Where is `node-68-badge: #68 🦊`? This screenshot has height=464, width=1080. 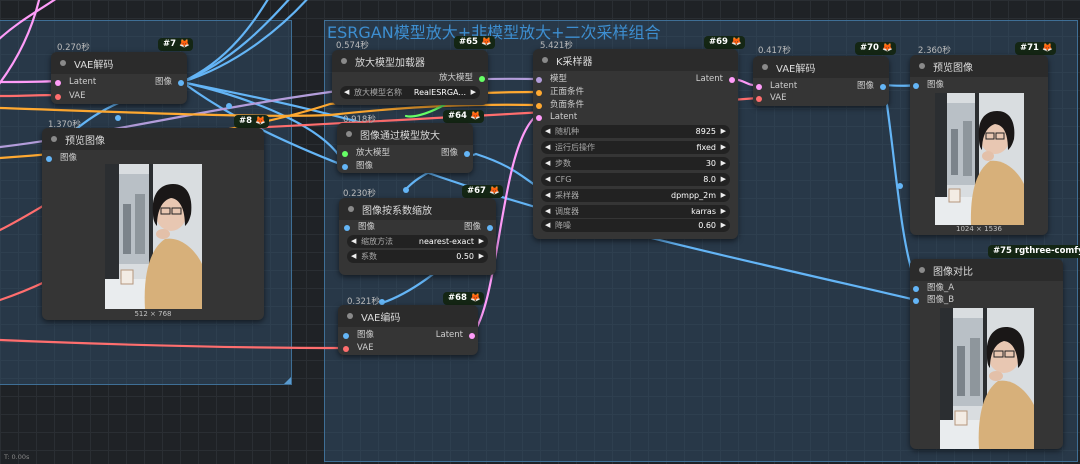
node-68-badge: #68 🦊 is located at coordinates (463, 298).